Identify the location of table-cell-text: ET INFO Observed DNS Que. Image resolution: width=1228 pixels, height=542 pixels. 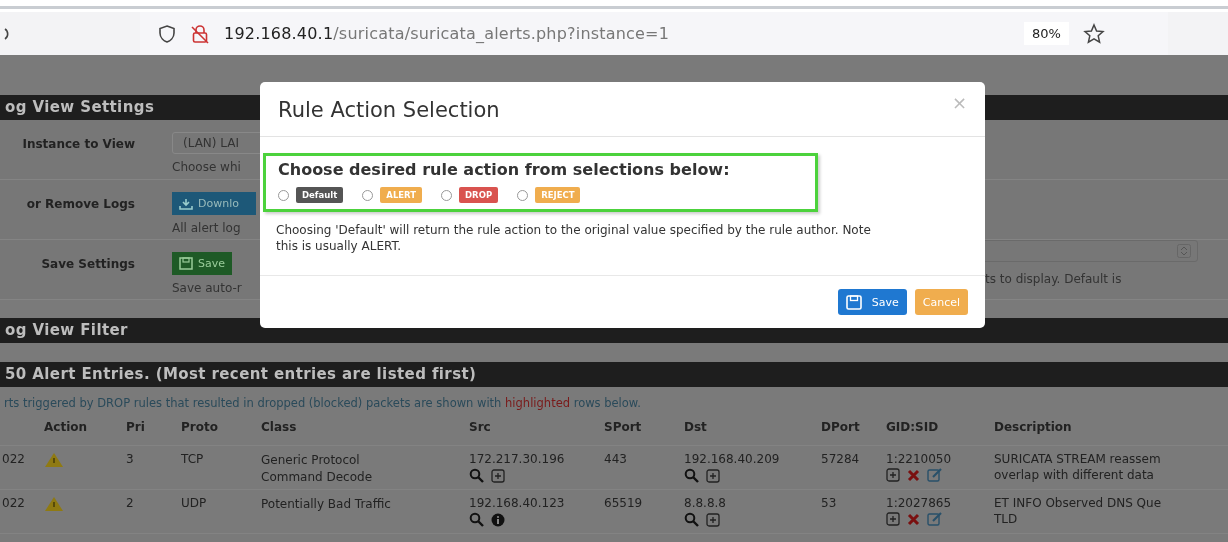
(1078, 503).